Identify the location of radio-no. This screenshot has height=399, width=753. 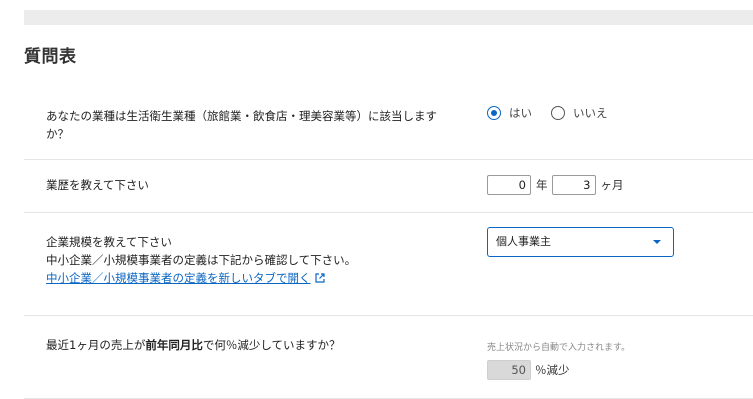
(558, 113).